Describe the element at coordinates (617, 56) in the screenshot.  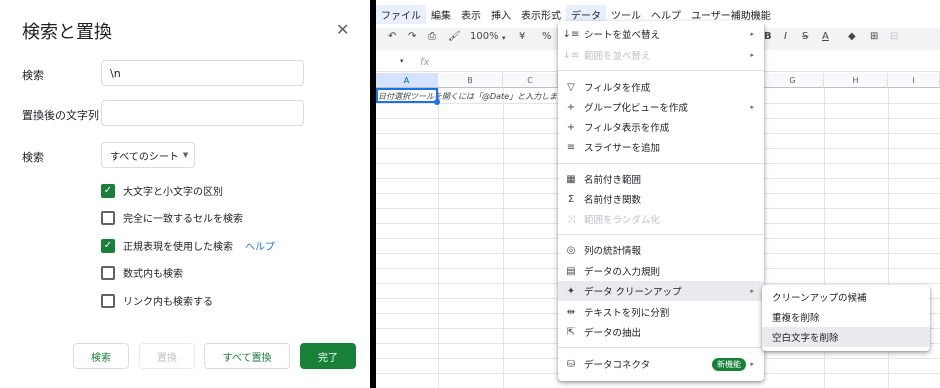
I see `menu-item-label: 範囲を並べ替え` at that location.